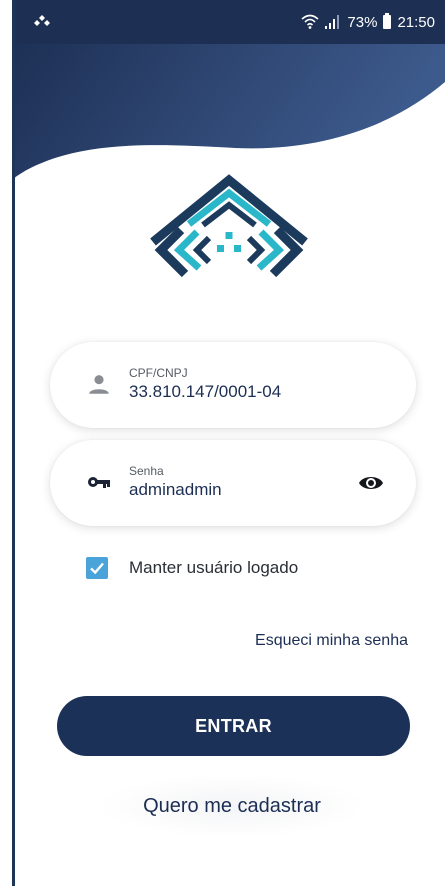  What do you see at coordinates (332, 22) in the screenshot?
I see `signal-icon` at bounding box center [332, 22].